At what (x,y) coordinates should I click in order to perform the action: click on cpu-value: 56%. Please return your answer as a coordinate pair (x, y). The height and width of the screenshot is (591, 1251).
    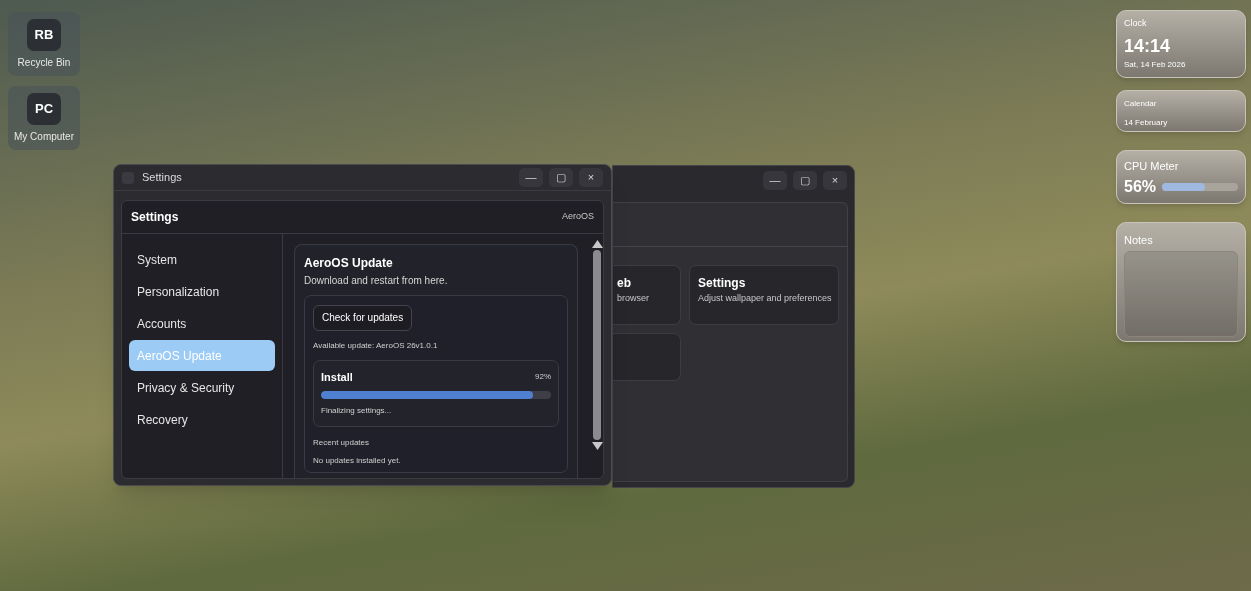
    Looking at the image, I should click on (1140, 186).